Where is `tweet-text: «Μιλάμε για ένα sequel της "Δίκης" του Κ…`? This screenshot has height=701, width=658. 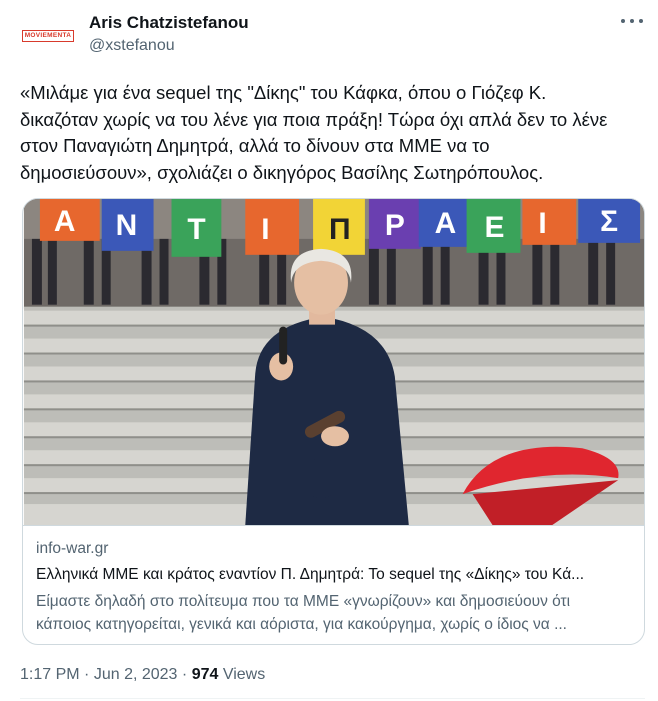 tweet-text: «Μιλάμε για ένα sequel της "Δίκης" του Κ… is located at coordinates (332, 133).